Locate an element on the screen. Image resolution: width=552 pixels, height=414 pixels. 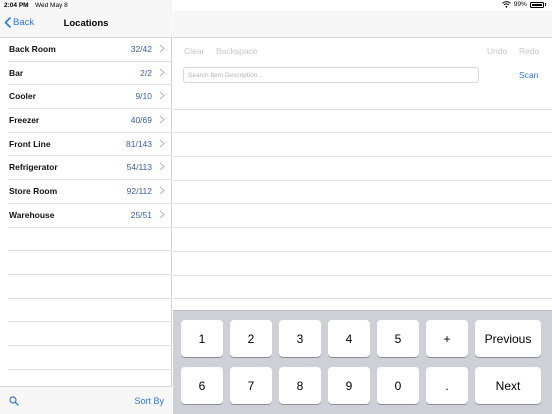
undo-button: Undo is located at coordinates (497, 51).